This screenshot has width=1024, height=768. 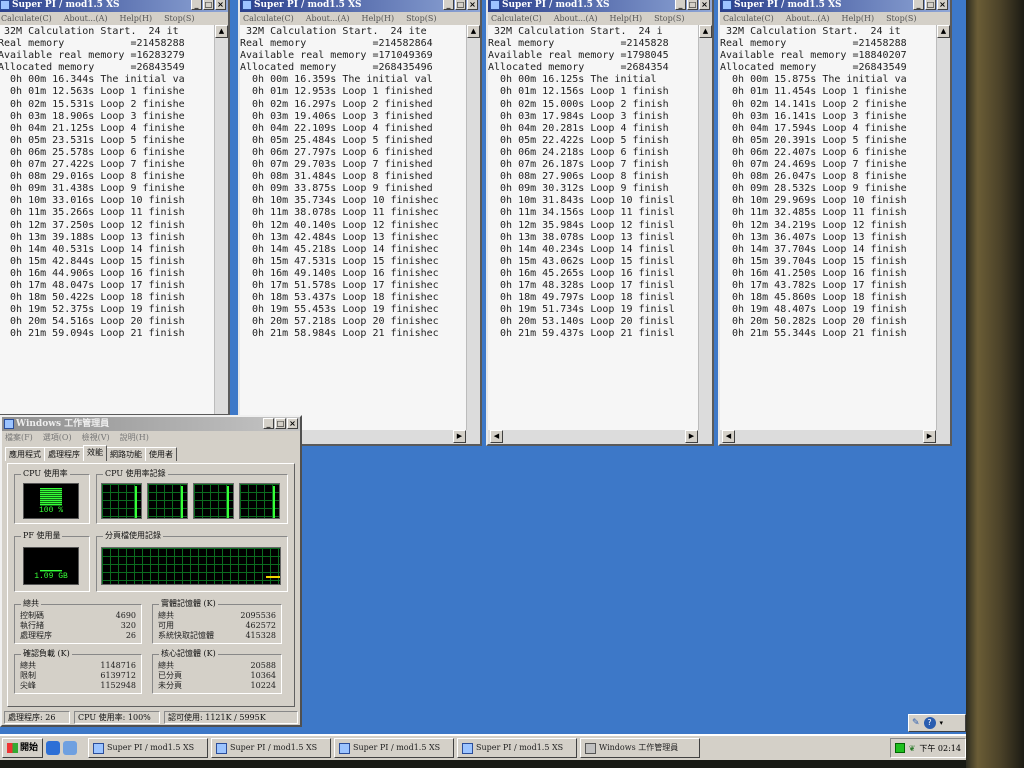 What do you see at coordinates (19, 438) in the screenshot?
I see `menu-file: 檔案(F)` at bounding box center [19, 438].